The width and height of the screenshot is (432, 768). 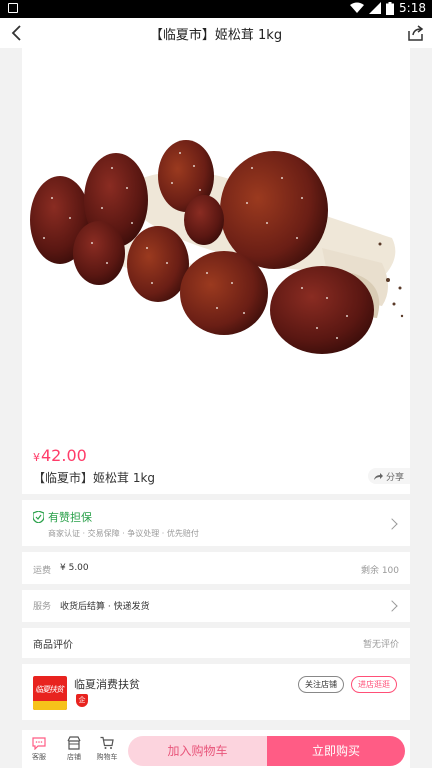 What do you see at coordinates (216, 606) in the screenshot?
I see `service-row: 服务 收货后结算 · 快递发货` at bounding box center [216, 606].